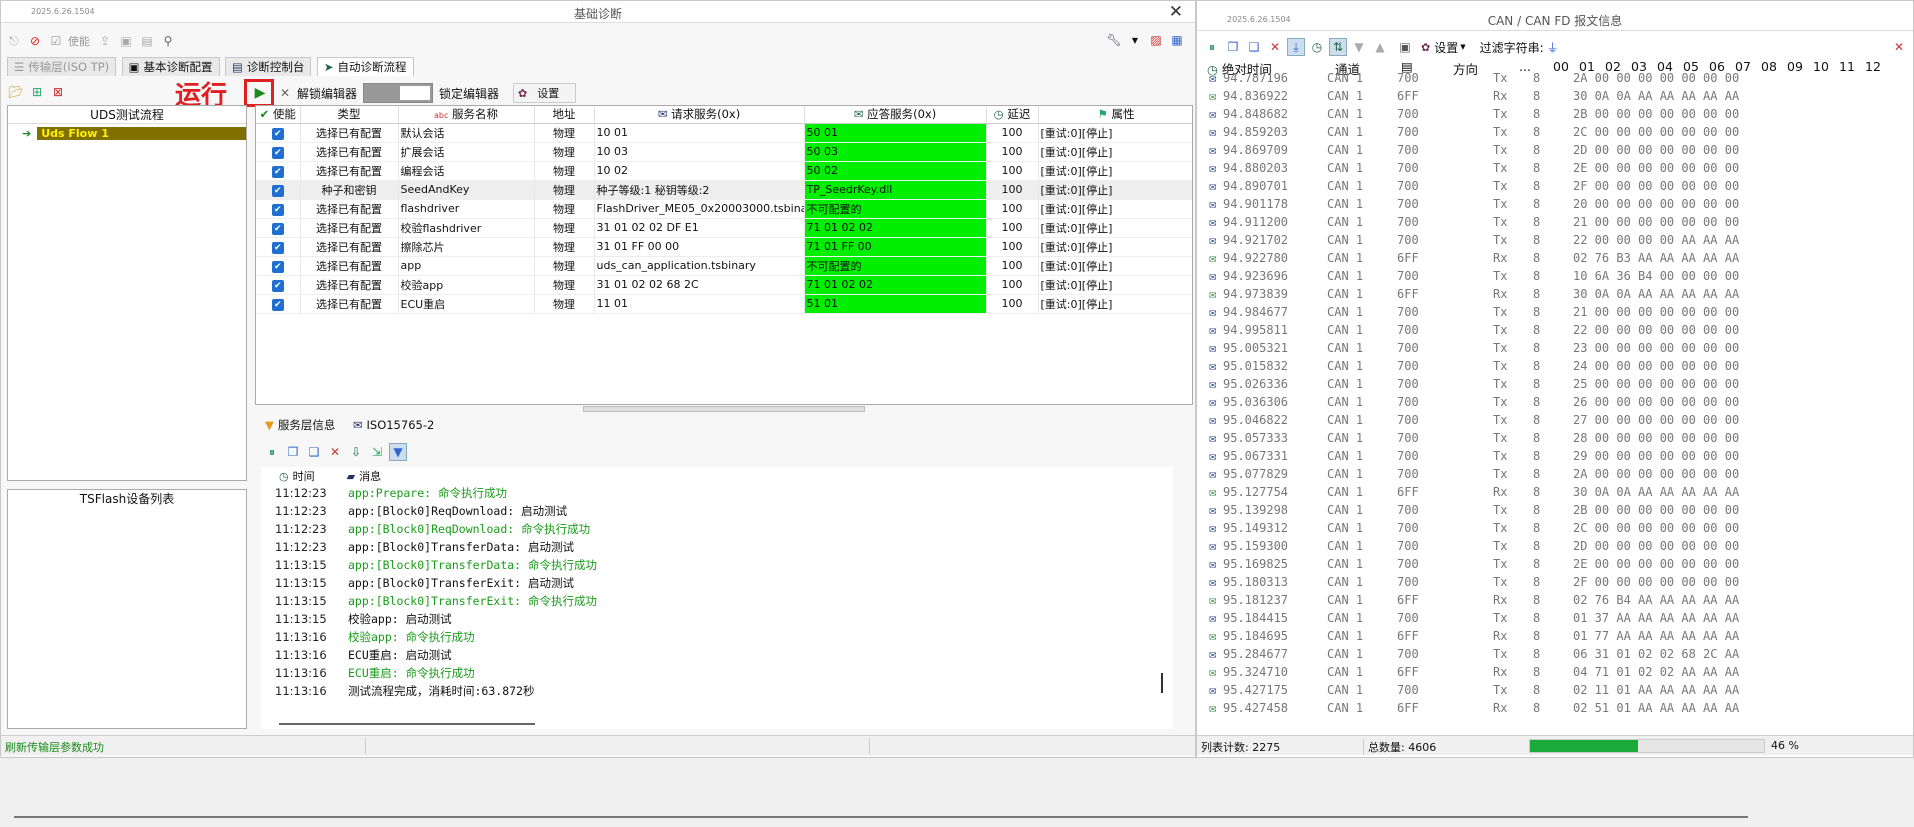 The height and width of the screenshot is (827, 1914). What do you see at coordinates (1878, 66) in the screenshot?
I see `byte-col-header: 12` at bounding box center [1878, 66].